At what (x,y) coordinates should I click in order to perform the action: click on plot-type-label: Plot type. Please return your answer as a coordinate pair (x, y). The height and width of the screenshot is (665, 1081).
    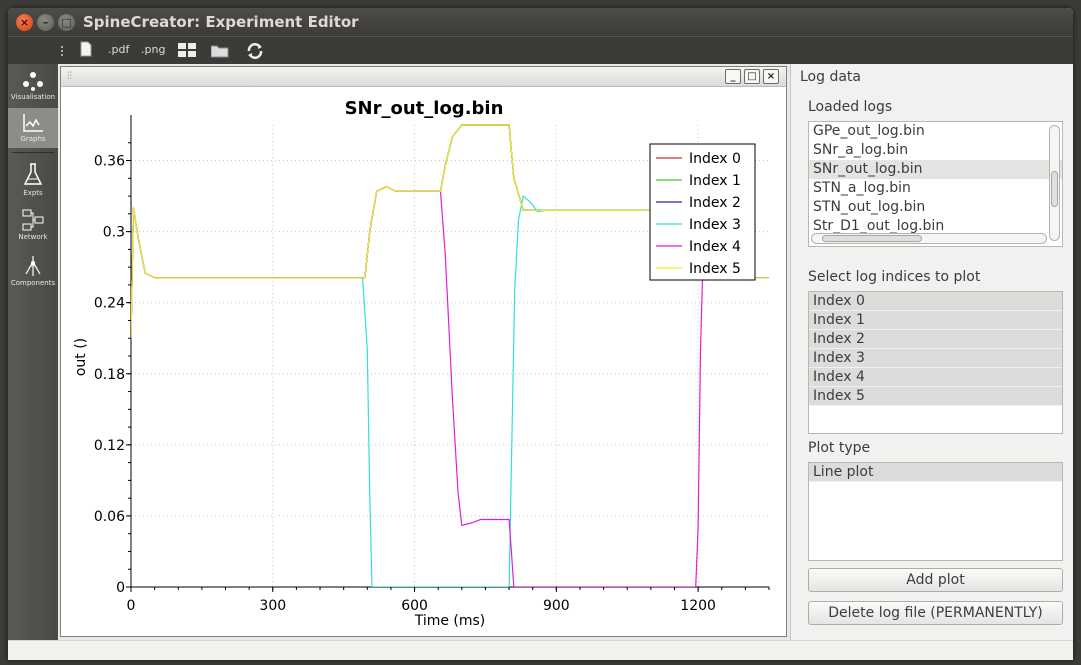
    Looking at the image, I should click on (839, 448).